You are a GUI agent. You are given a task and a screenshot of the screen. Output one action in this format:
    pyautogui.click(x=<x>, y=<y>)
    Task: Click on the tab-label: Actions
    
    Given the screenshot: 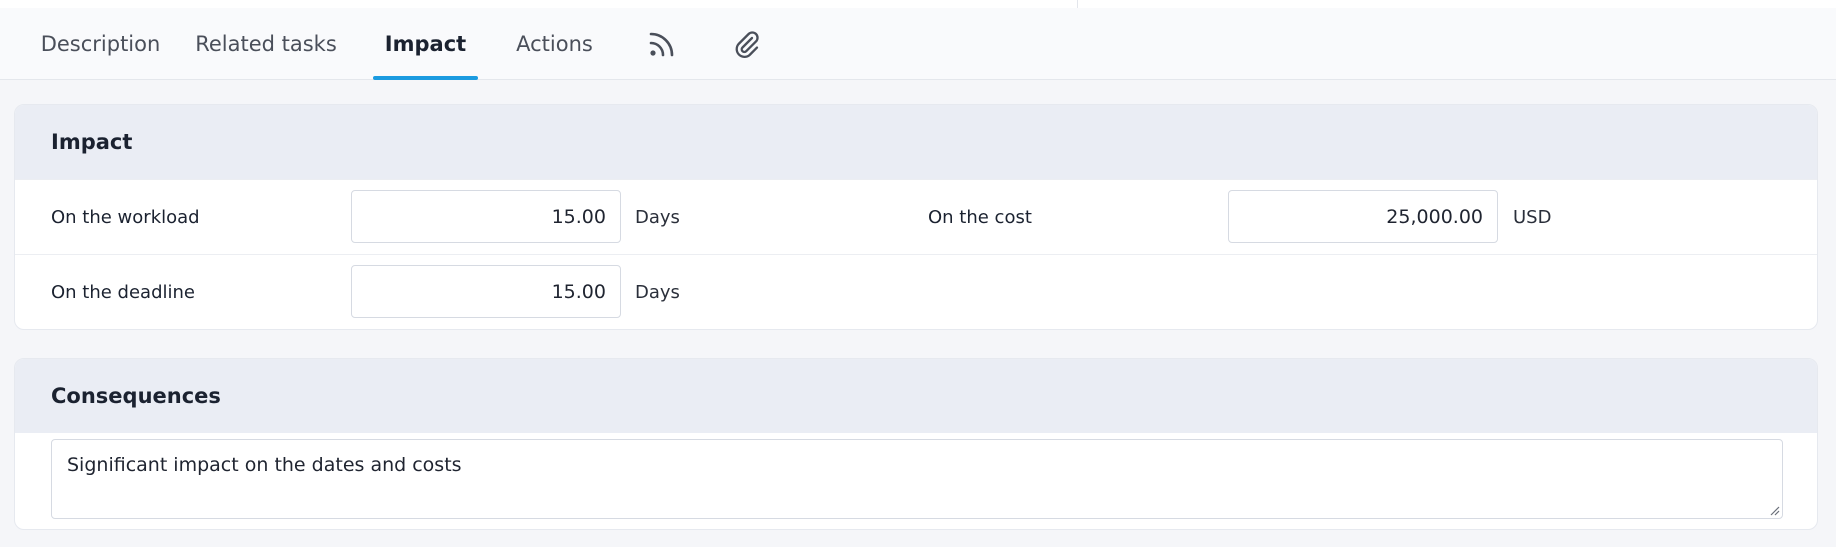 What is the action you would take?
    pyautogui.click(x=554, y=44)
    